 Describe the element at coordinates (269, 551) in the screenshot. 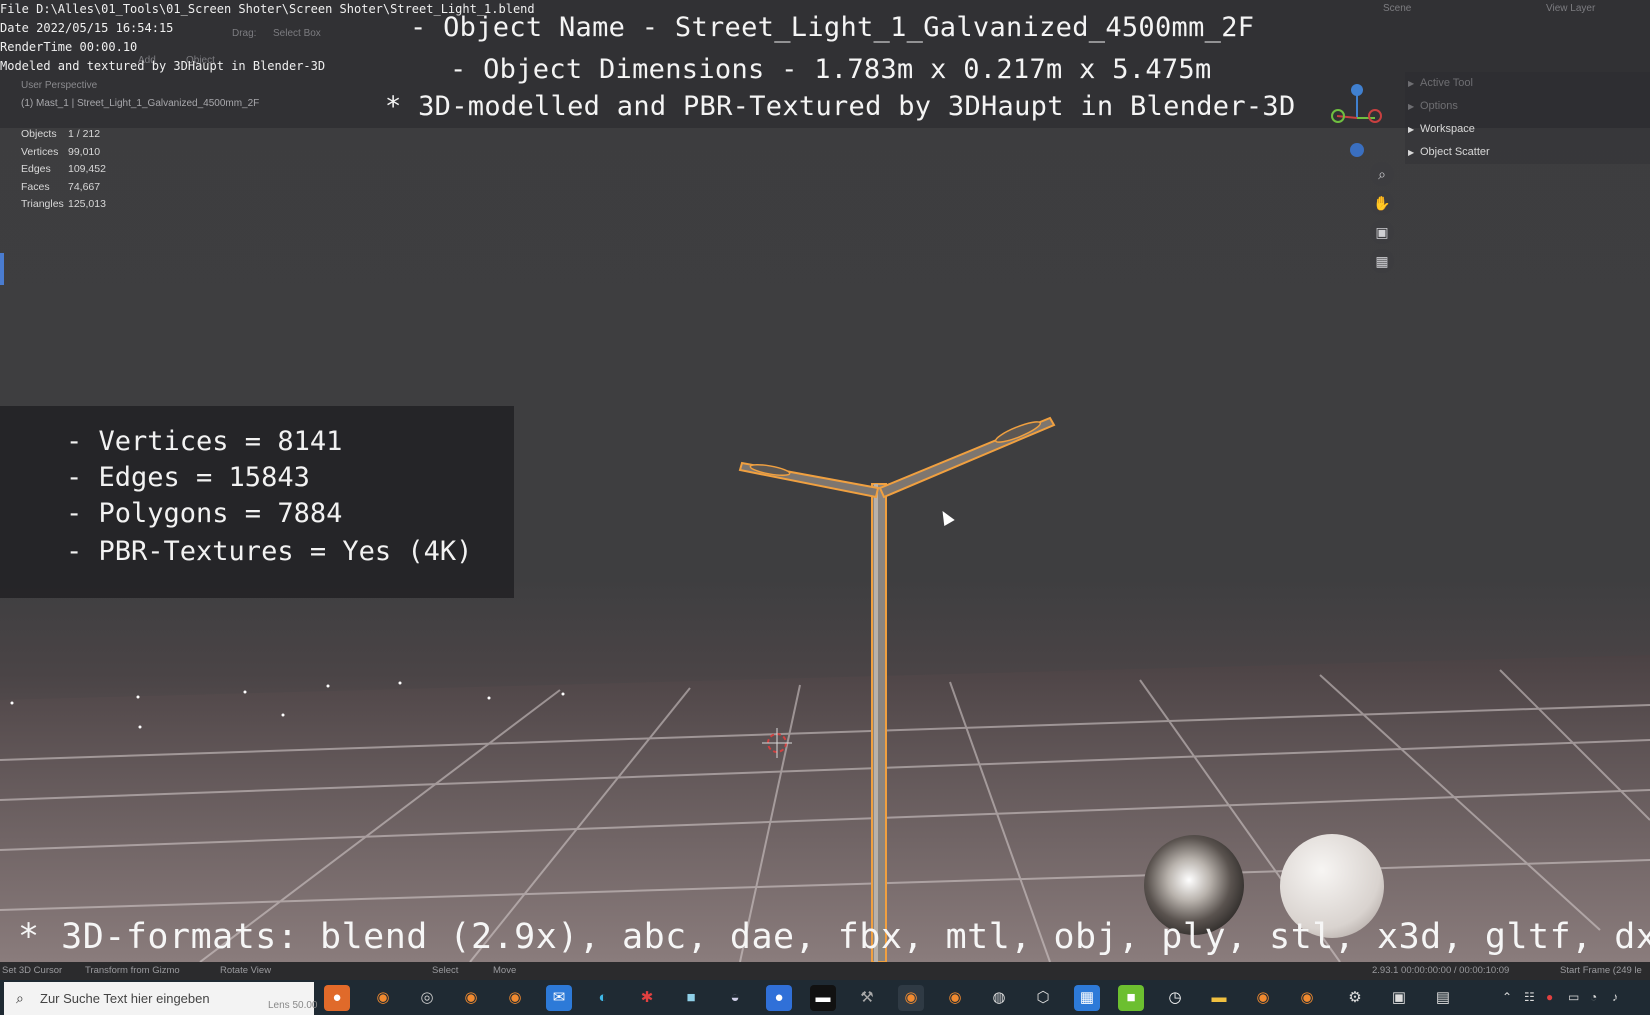

I see `info-textures: - PBR-Textures = Yes (4K)` at that location.